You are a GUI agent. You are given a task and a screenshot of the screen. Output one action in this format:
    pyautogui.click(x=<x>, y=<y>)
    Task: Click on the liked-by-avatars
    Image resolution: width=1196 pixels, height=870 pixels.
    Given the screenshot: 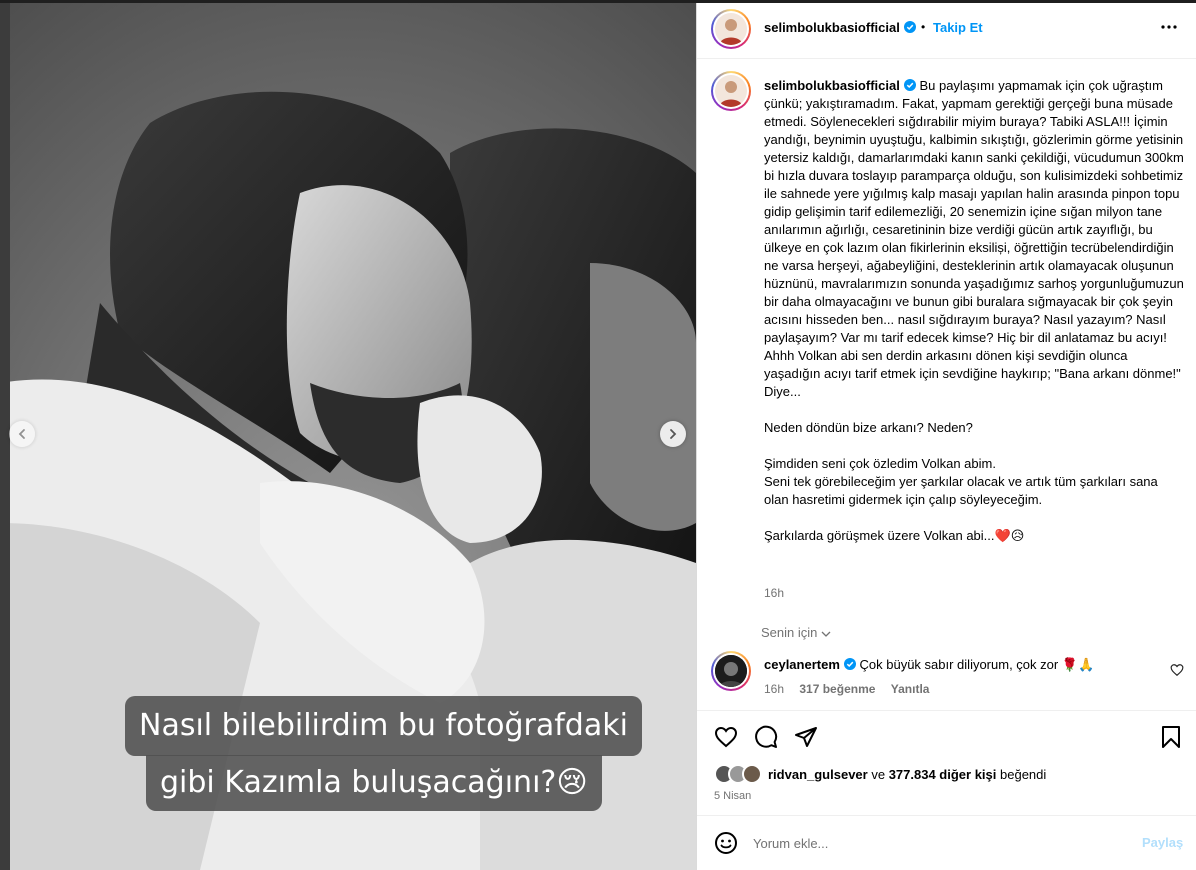 What is the action you would take?
    pyautogui.click(x=739, y=774)
    